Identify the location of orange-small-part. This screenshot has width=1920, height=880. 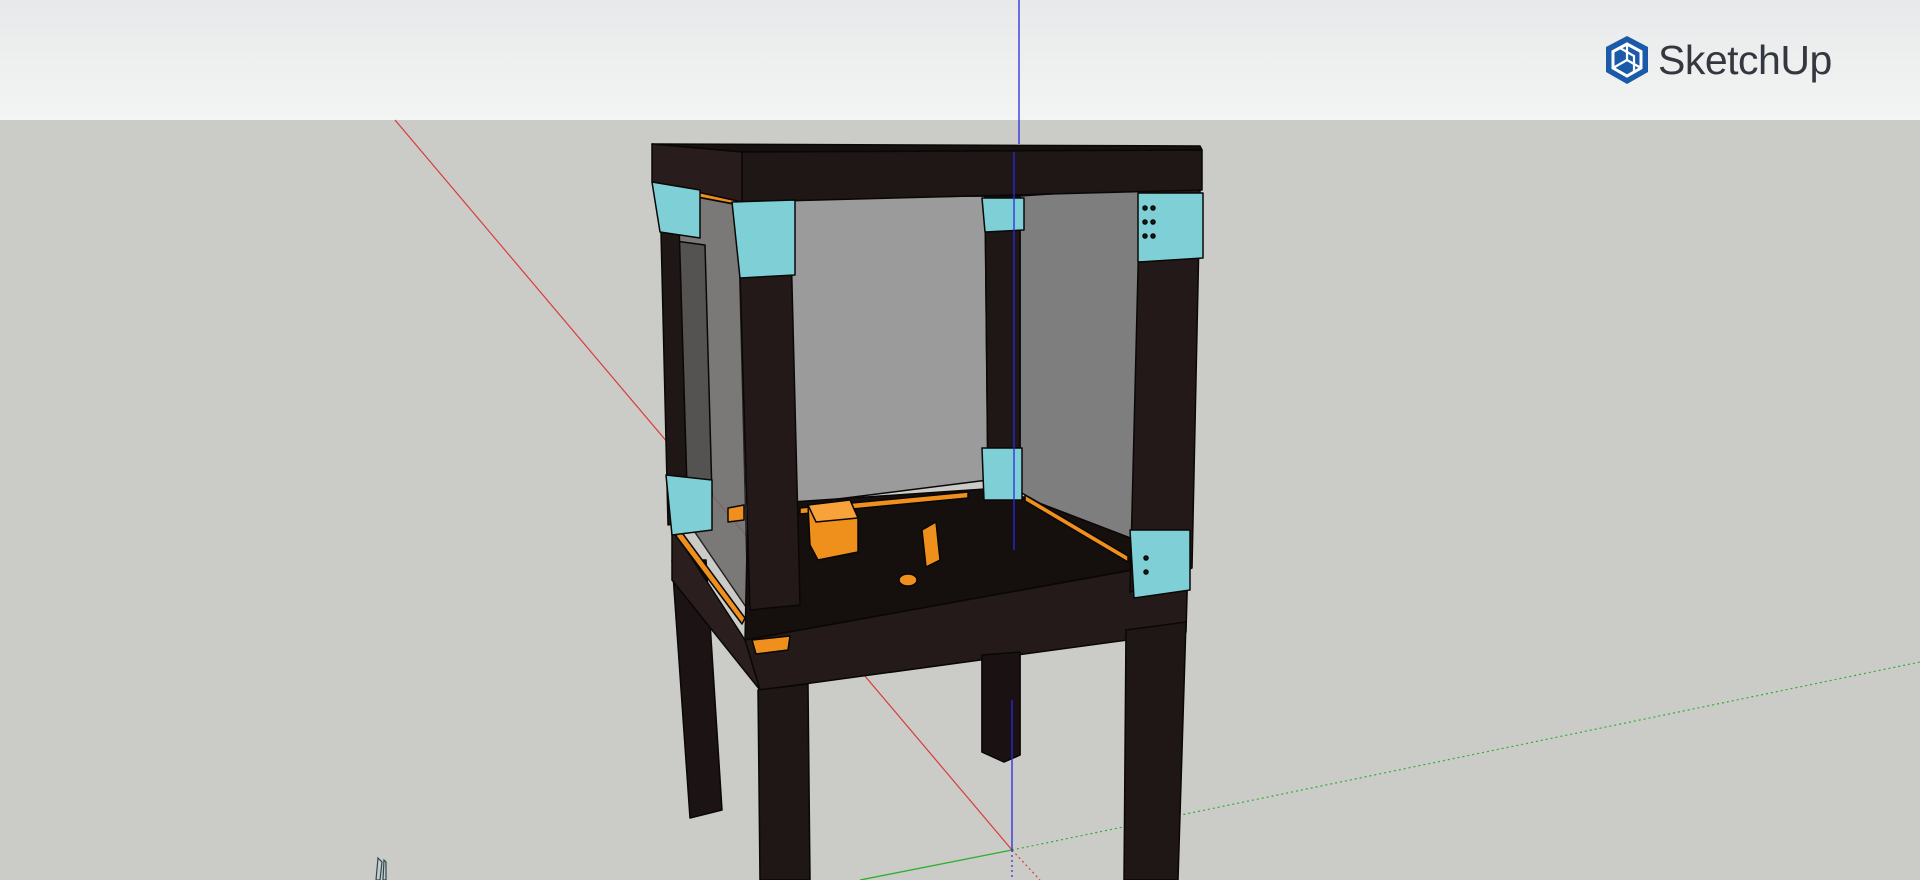
(736, 513).